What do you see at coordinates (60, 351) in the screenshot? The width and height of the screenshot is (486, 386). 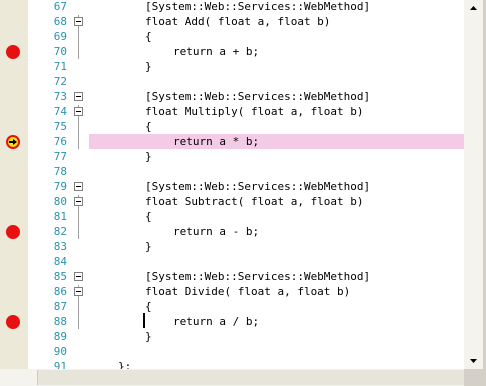 I see `line-number: 90` at bounding box center [60, 351].